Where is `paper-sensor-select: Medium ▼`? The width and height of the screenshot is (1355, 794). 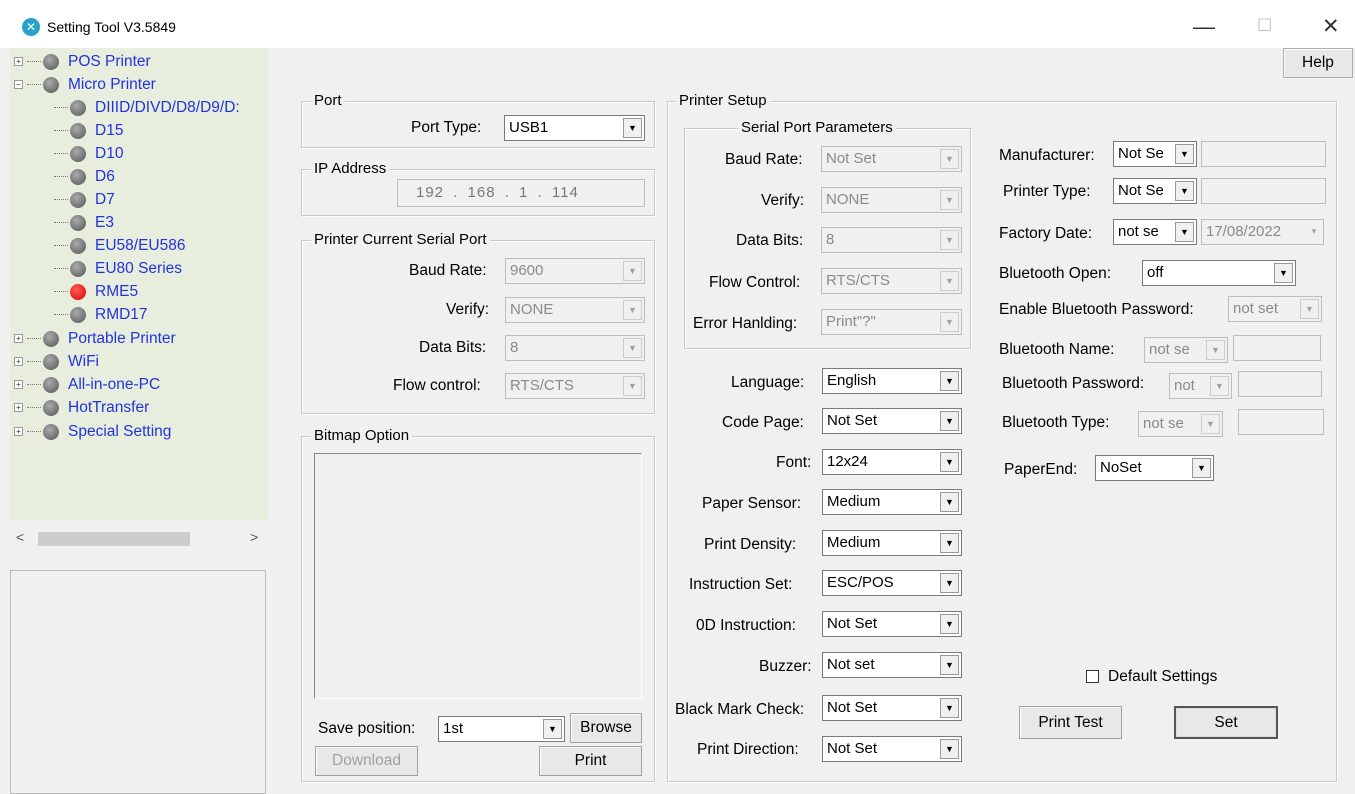
paper-sensor-select: Medium ▼ is located at coordinates (892, 502).